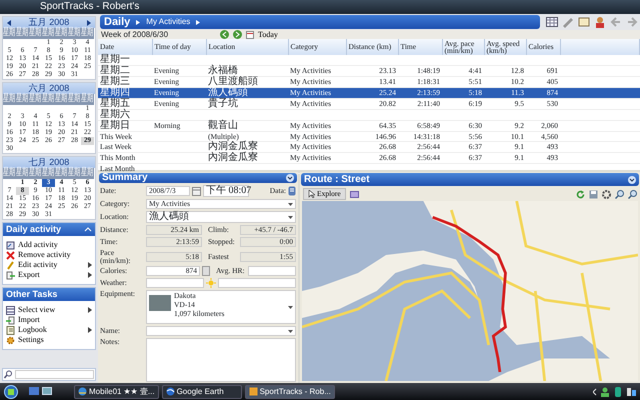 The height and width of the screenshot is (400, 640). What do you see at coordinates (138, 22) in the screenshot?
I see `chevron-icon` at bounding box center [138, 22].